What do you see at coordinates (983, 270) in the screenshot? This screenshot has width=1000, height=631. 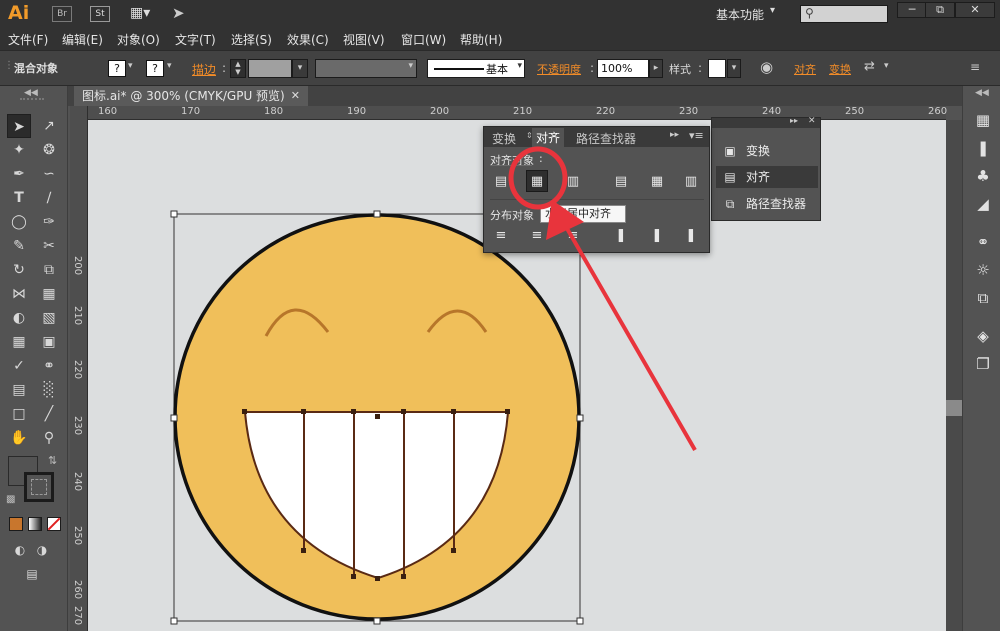 I see `appearance-icon: ☼` at bounding box center [983, 270].